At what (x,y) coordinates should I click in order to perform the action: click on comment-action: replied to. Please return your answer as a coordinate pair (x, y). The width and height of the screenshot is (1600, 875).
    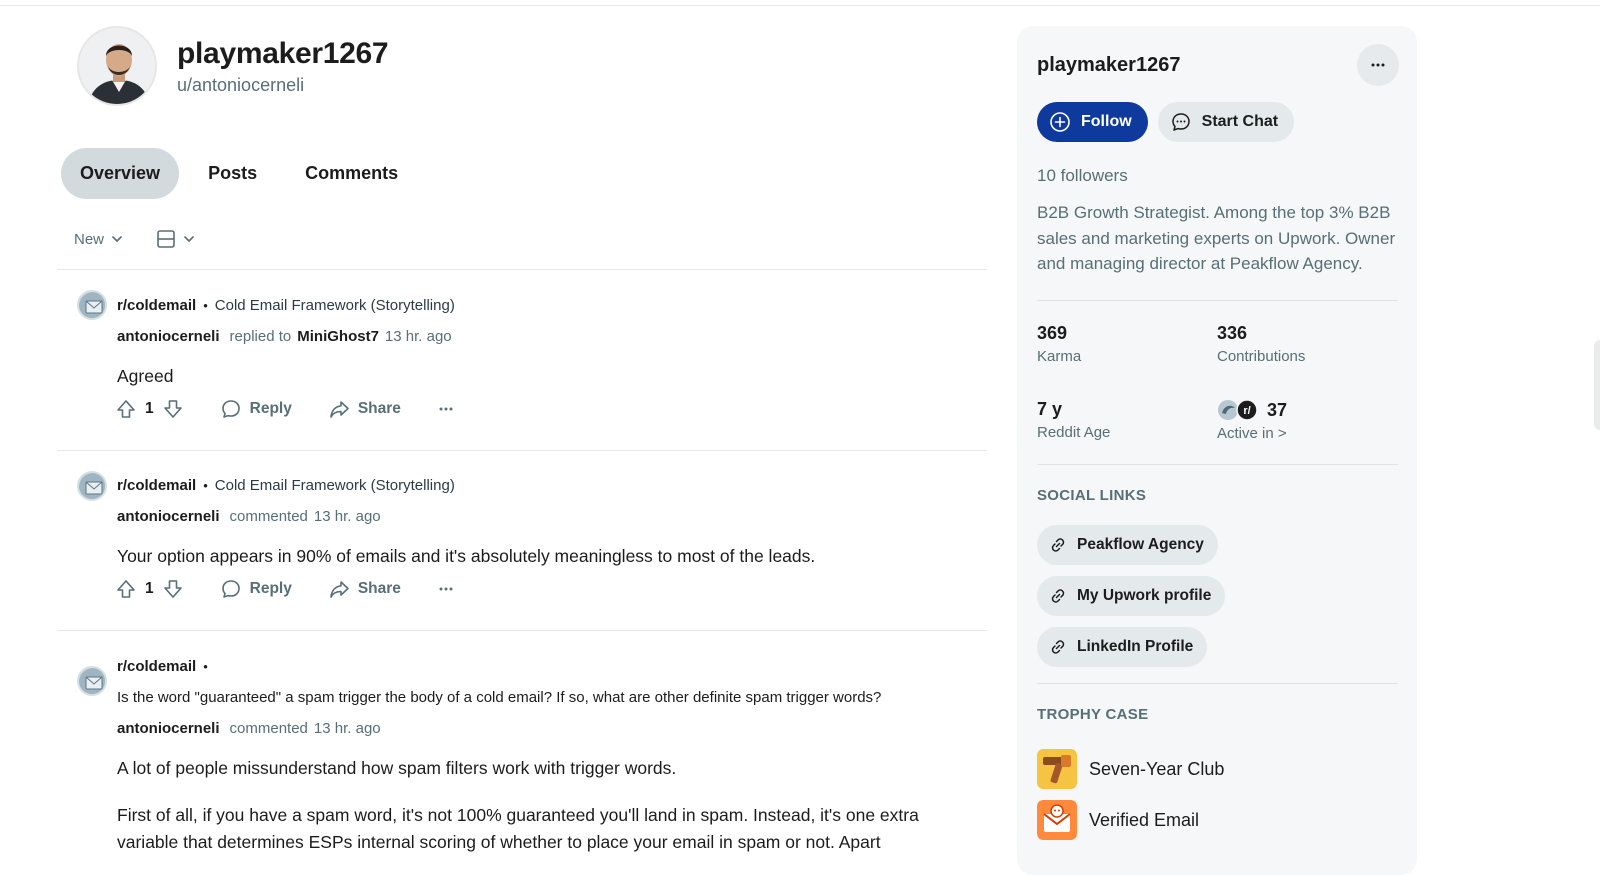
    Looking at the image, I should click on (260, 336).